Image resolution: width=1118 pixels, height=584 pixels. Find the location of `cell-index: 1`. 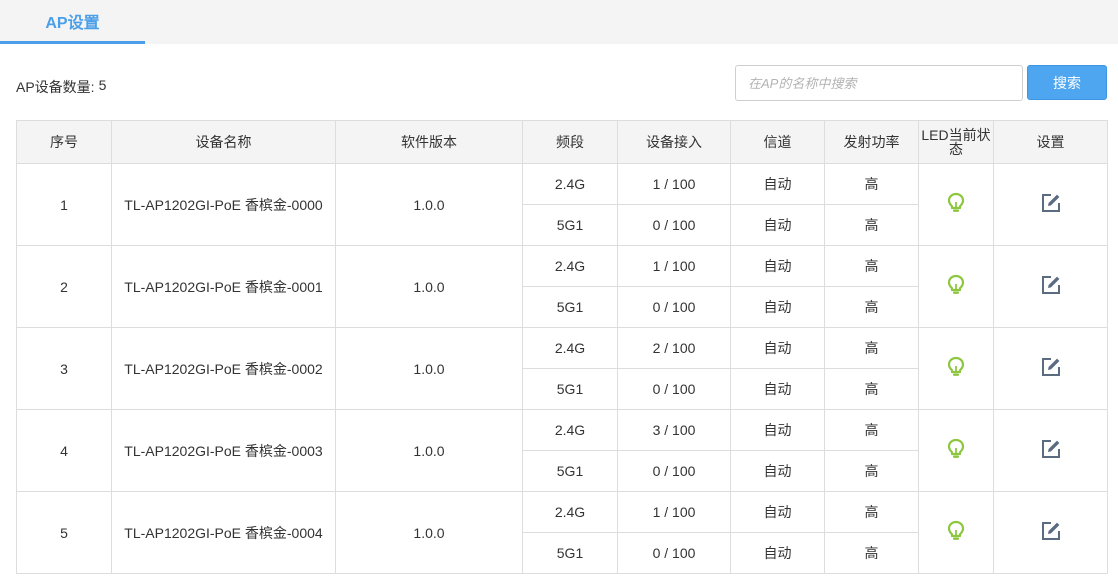

cell-index: 1 is located at coordinates (64, 204).